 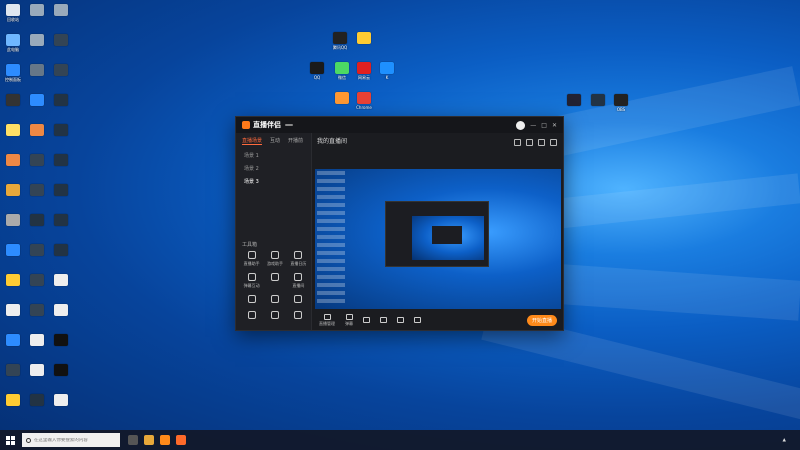 What do you see at coordinates (252, 141) in the screenshot?
I see `tab-scenes: 直播场景` at bounding box center [252, 141].